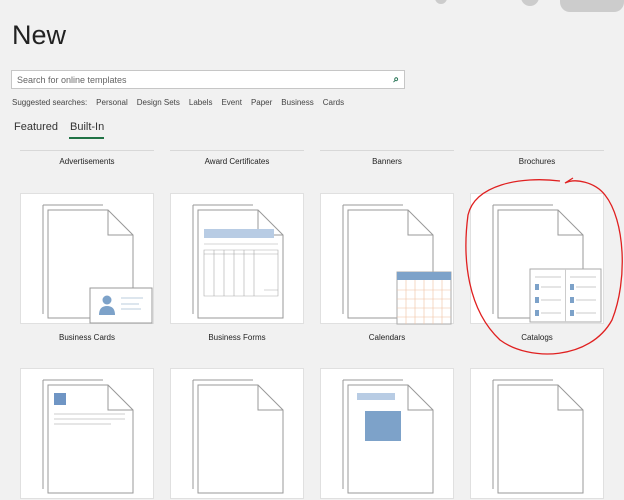 This screenshot has height=500, width=624. I want to click on template-business-cards: Business Cards, so click(87, 337).